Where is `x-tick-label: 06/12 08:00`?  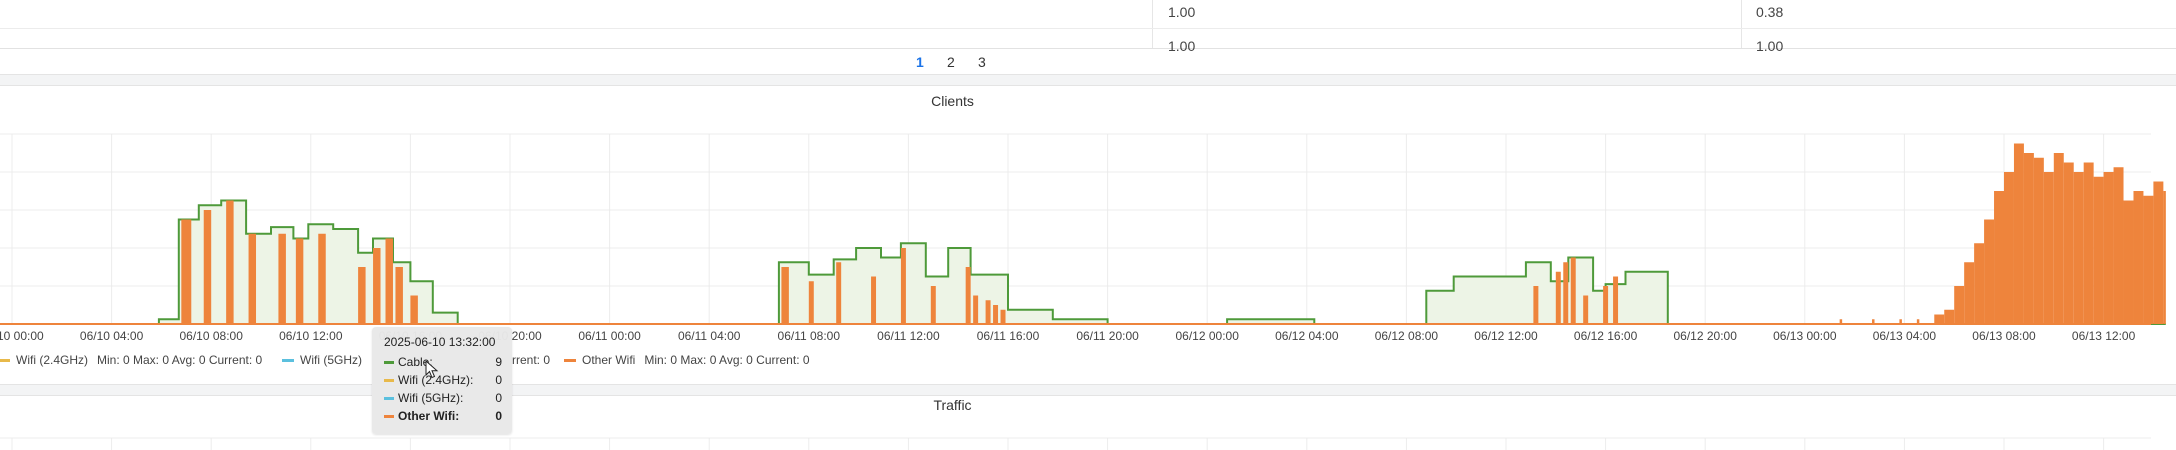 x-tick-label: 06/12 08:00 is located at coordinates (1407, 336).